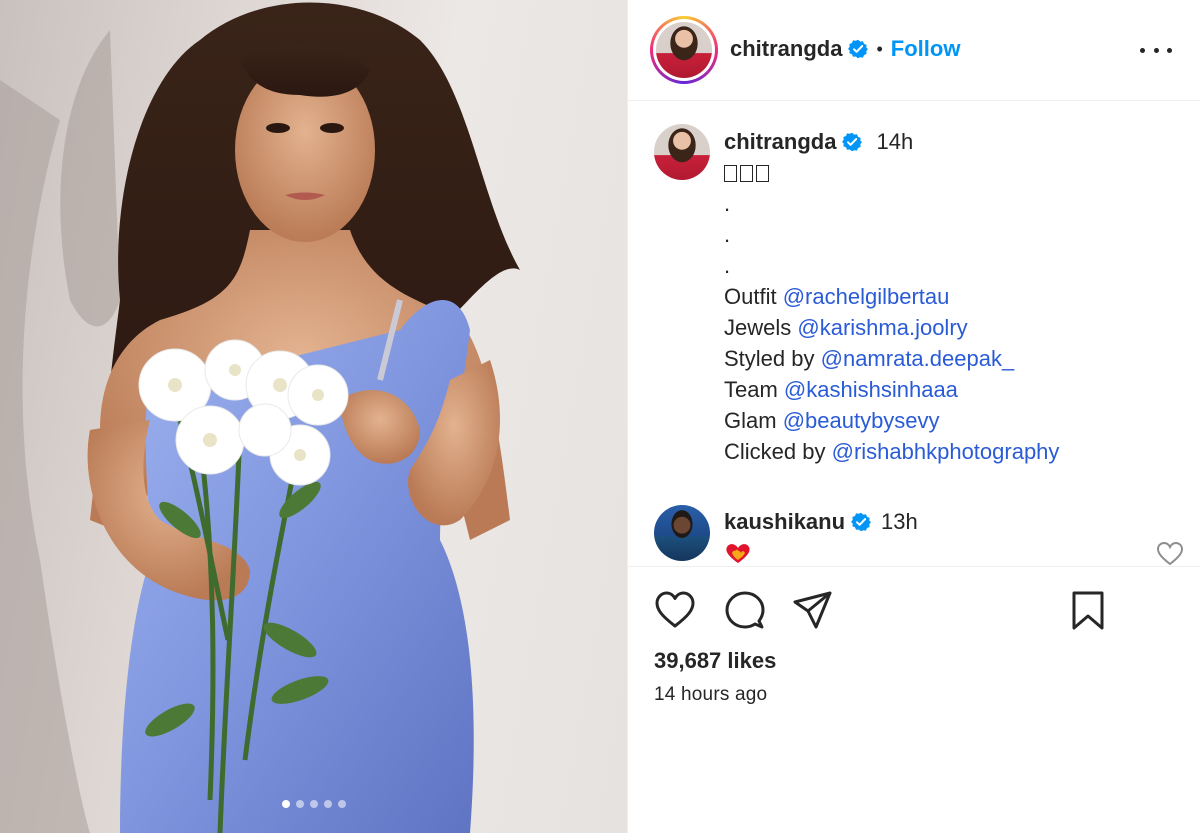 This screenshot has width=1200, height=833. Describe the element at coordinates (861, 420) in the screenshot. I see `mention-link: @beautybysevy` at that location.